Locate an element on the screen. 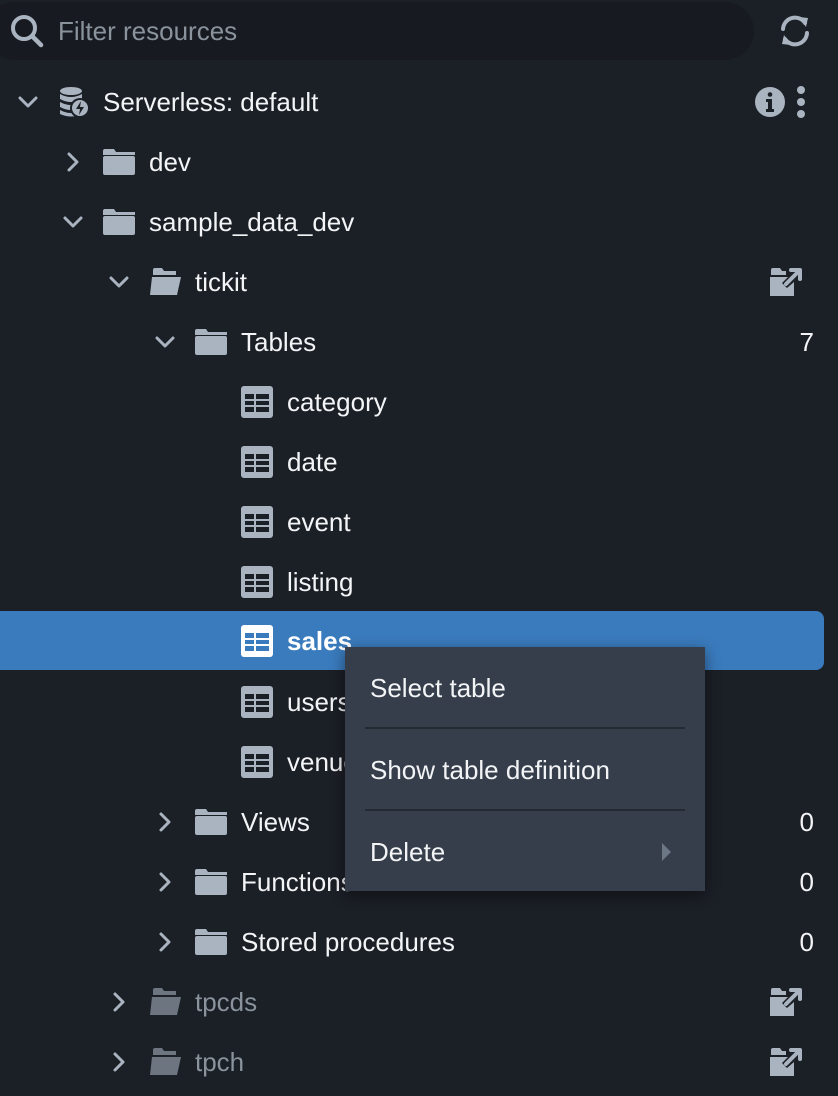  schema-label: tpch is located at coordinates (220, 1062).